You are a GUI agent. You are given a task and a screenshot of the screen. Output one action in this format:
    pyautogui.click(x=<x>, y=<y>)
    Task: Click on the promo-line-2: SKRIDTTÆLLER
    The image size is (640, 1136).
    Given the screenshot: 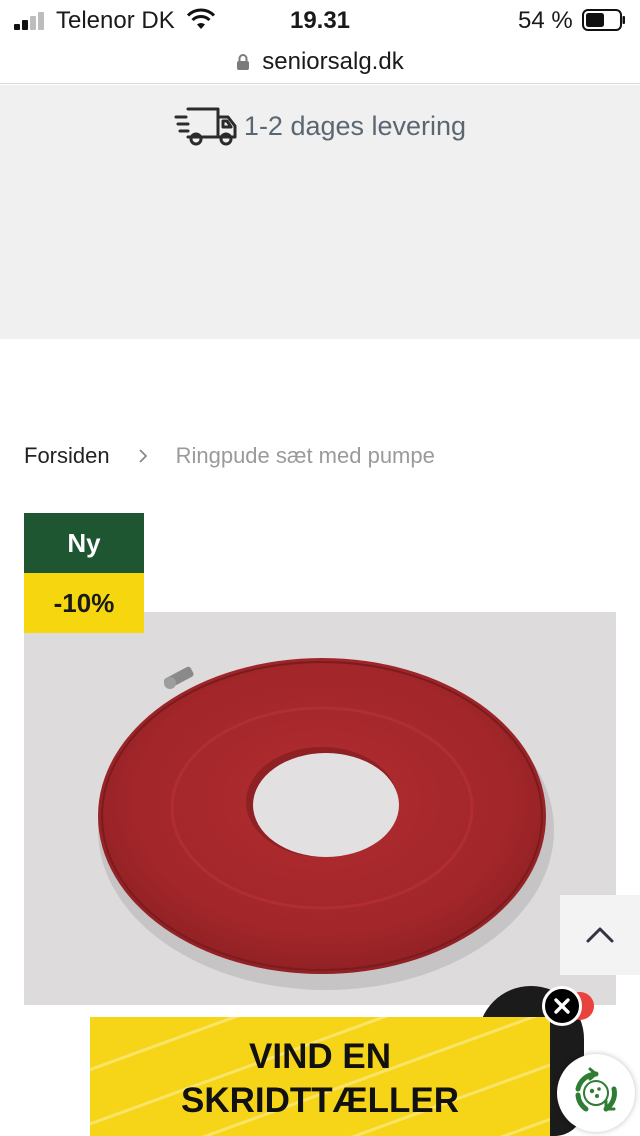 What is the action you would take?
    pyautogui.click(x=320, y=1100)
    